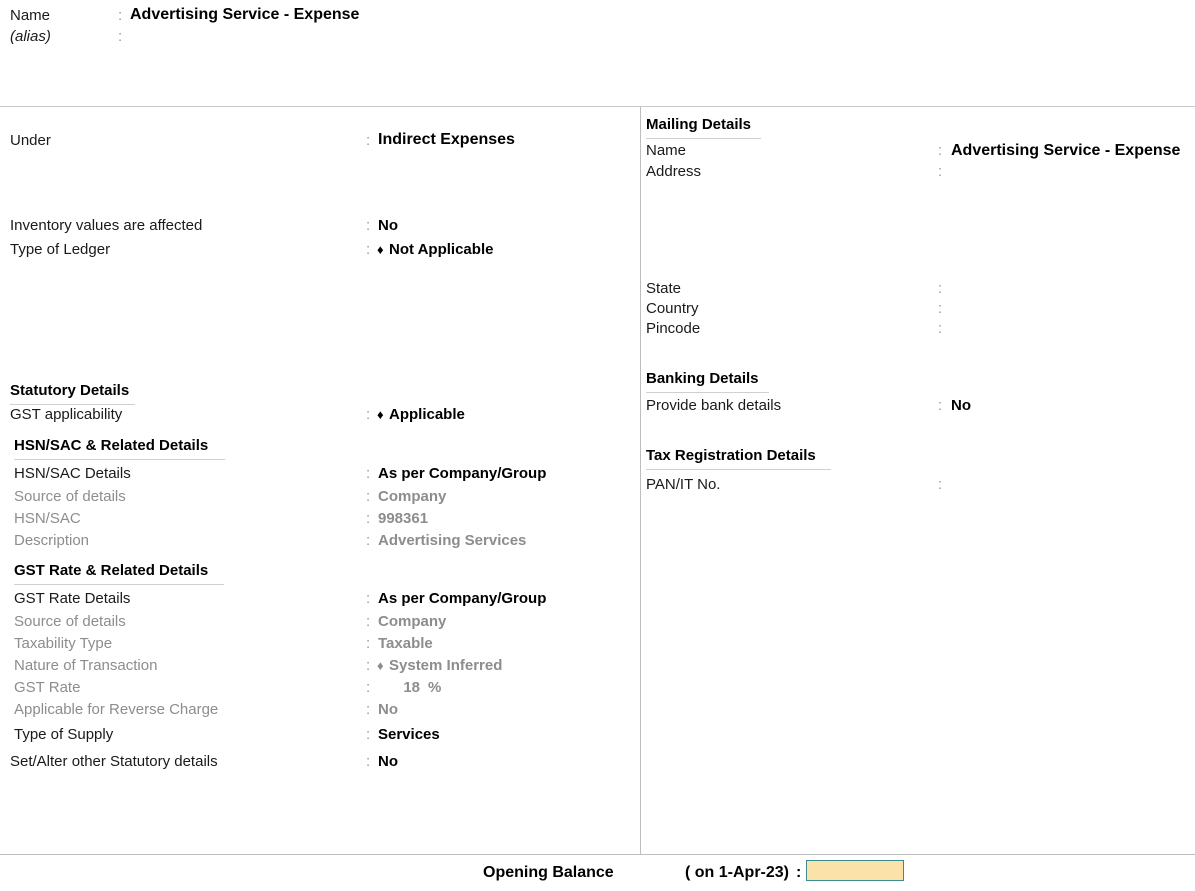 Image resolution: width=1195 pixels, height=891 pixels. What do you see at coordinates (707, 381) in the screenshot?
I see `banking-details-heading: Banking Details` at bounding box center [707, 381].